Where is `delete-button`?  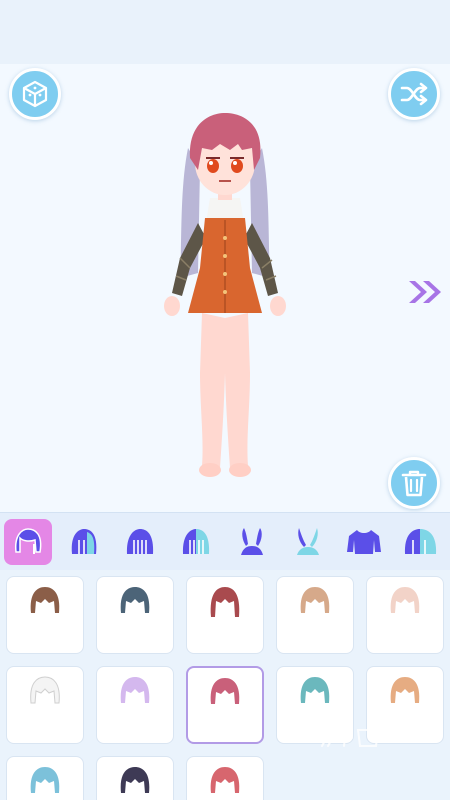
delete-button is located at coordinates (414, 483).